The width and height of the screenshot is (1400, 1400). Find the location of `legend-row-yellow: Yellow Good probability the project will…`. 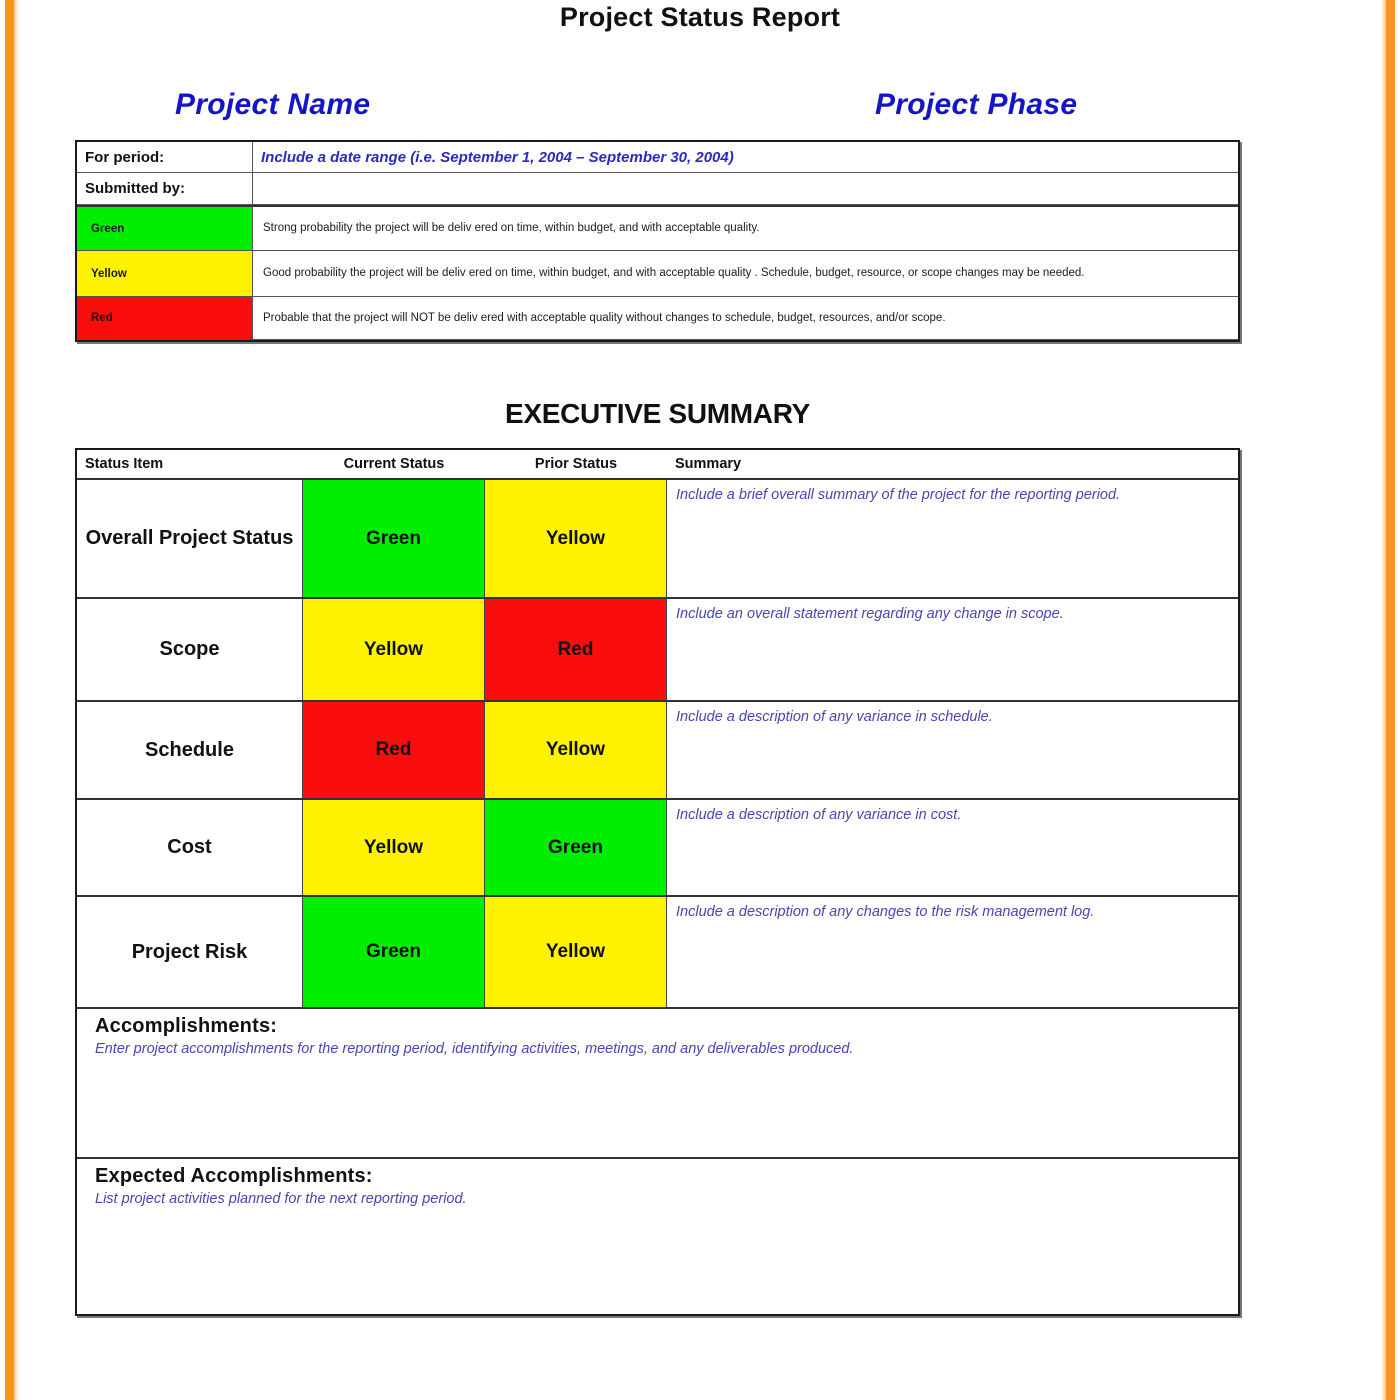

legend-row-yellow: Yellow Good probability the project will… is located at coordinates (657, 274).